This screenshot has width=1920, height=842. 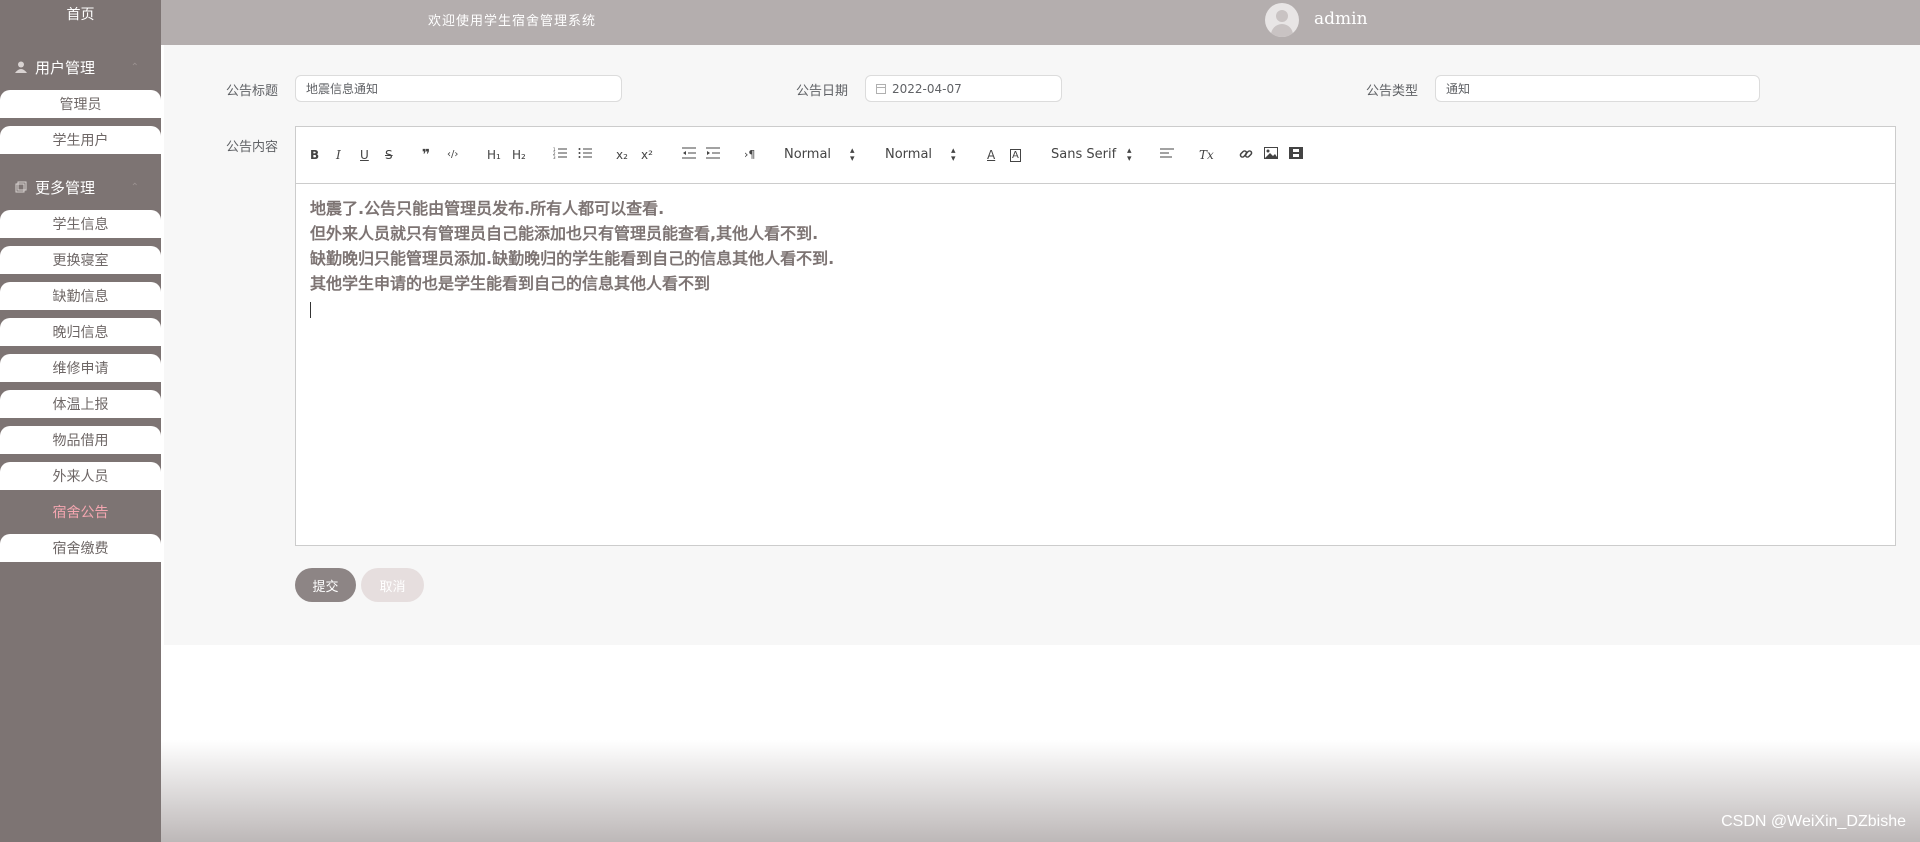 What do you see at coordinates (1206, 155) in the screenshot?
I see `clear-format-button: Tx` at bounding box center [1206, 155].